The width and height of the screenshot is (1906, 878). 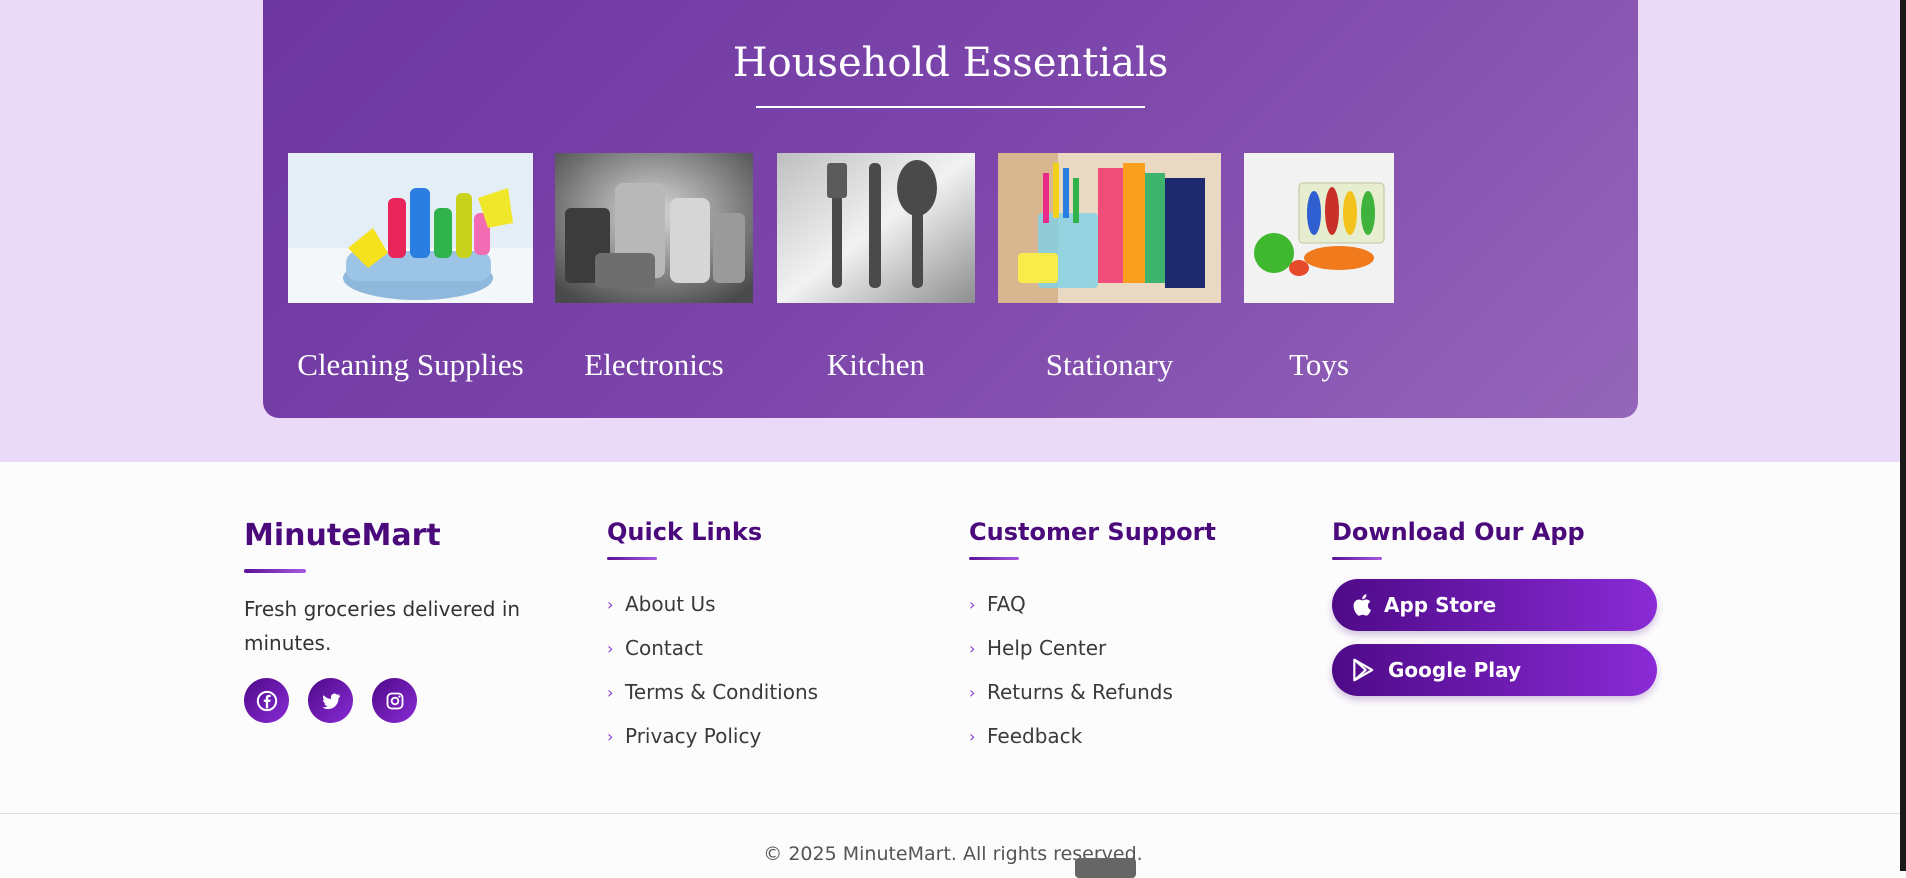 I want to click on app-store-label: App Store, so click(x=1440, y=605).